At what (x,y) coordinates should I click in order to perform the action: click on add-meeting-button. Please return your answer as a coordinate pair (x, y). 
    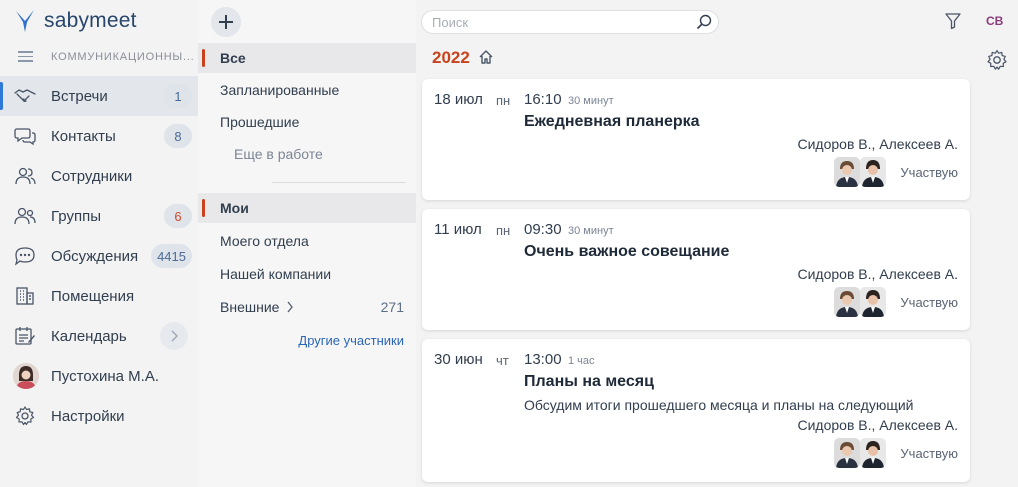
    Looking at the image, I should click on (226, 22).